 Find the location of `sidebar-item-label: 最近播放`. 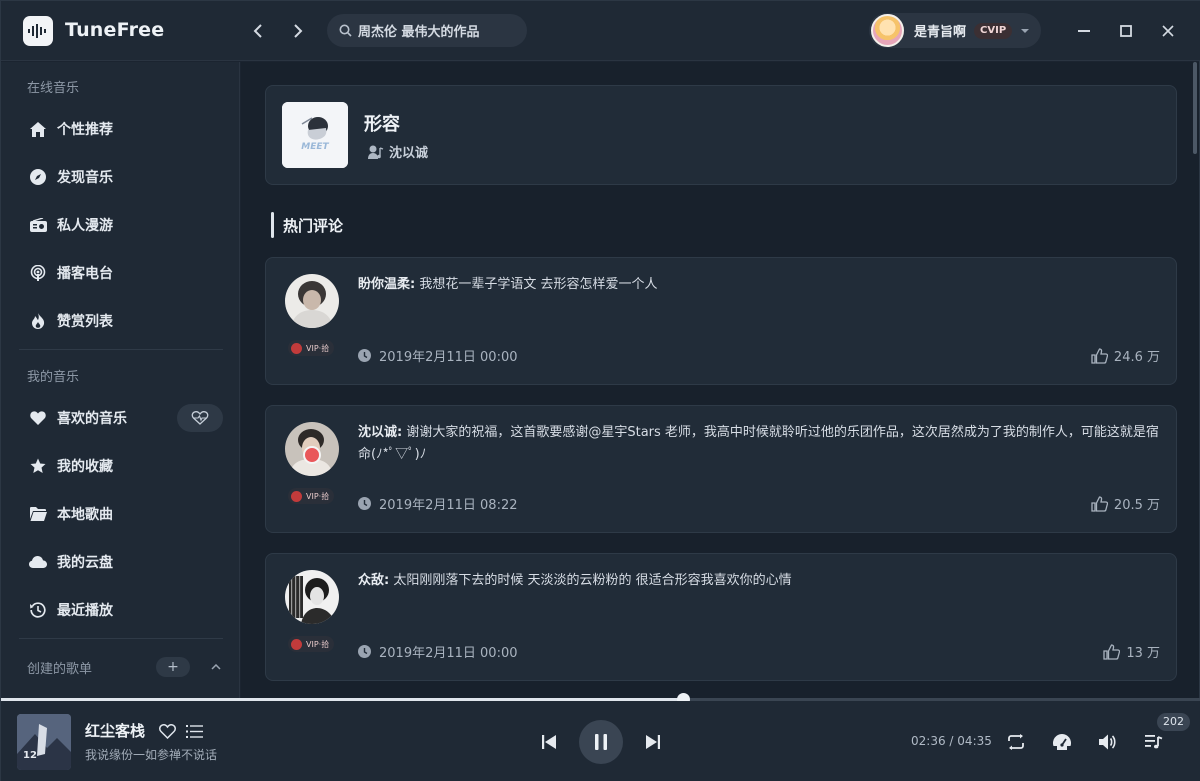

sidebar-item-label: 最近播放 is located at coordinates (85, 611).